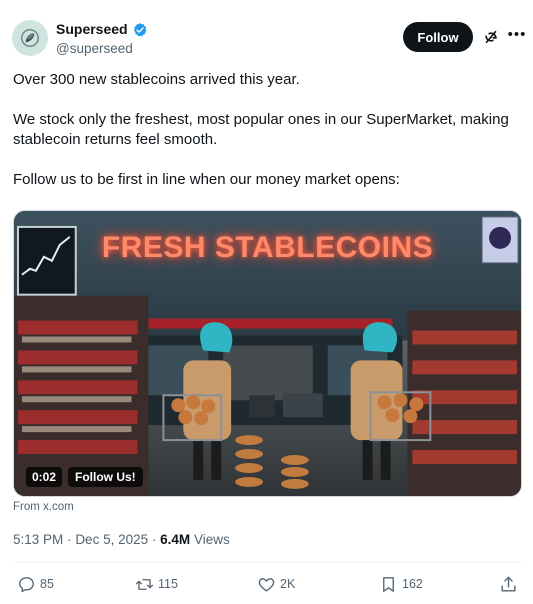  I want to click on reply-icon, so click(26, 584).